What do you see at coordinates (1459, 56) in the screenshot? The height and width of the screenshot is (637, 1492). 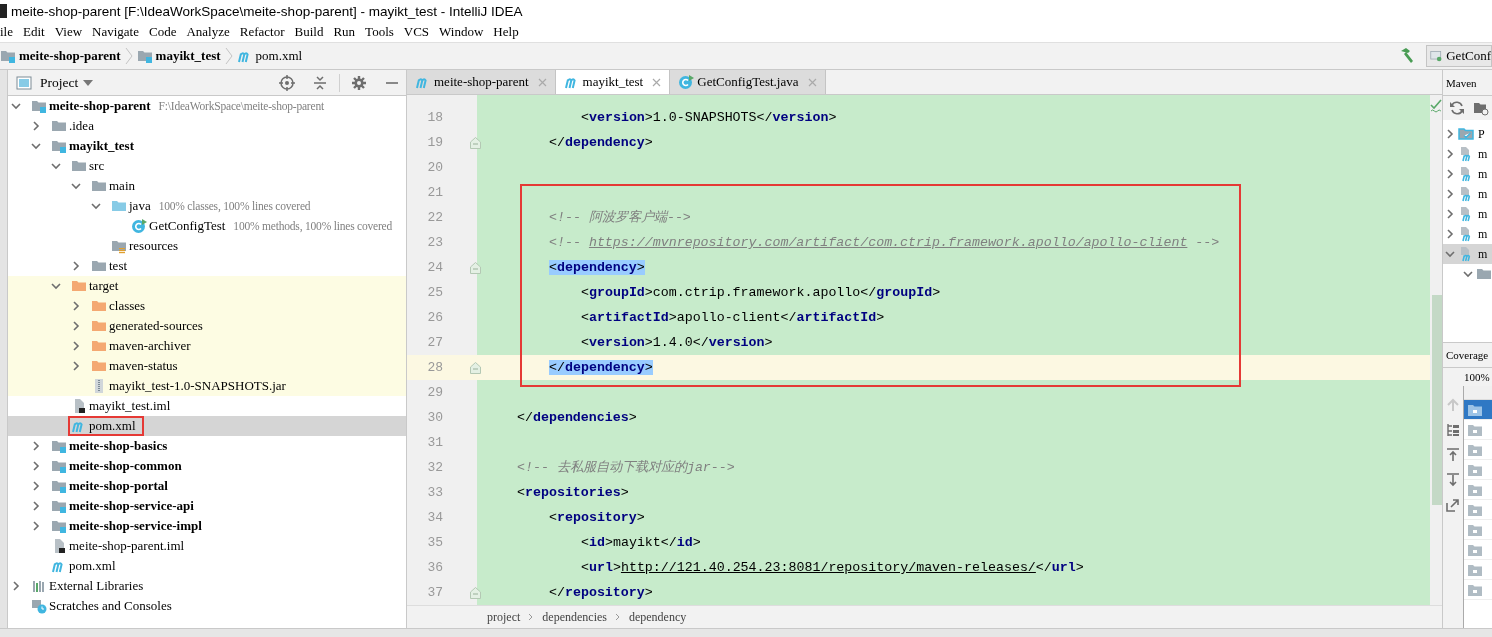 I see `run-configuration-button: GetConf` at bounding box center [1459, 56].